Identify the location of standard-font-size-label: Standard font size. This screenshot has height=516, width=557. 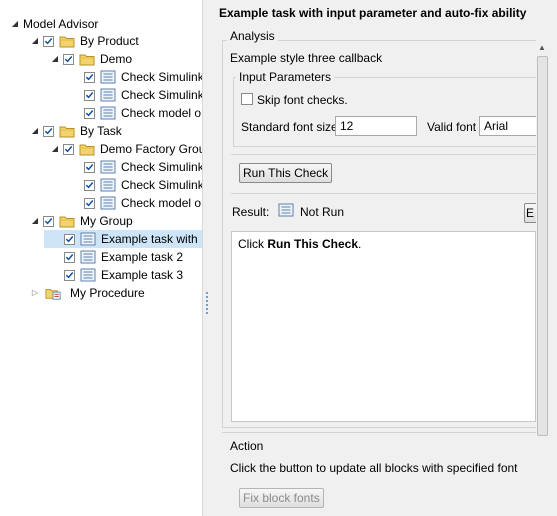
(289, 127).